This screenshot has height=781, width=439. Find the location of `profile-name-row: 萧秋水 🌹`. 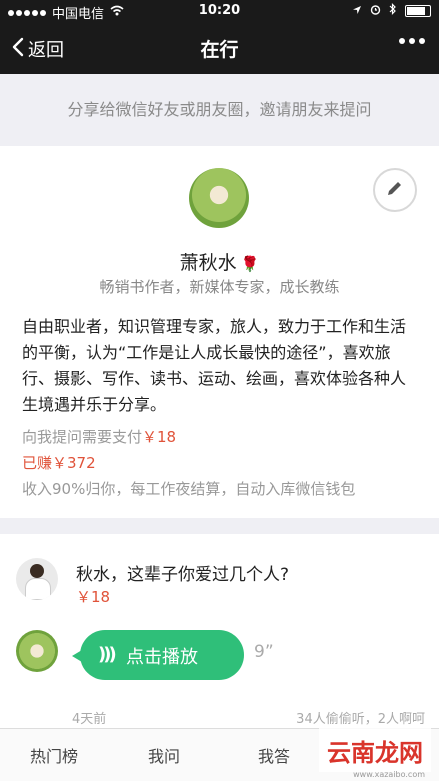

profile-name-row: 萧秋水 🌹 is located at coordinates (219, 261).